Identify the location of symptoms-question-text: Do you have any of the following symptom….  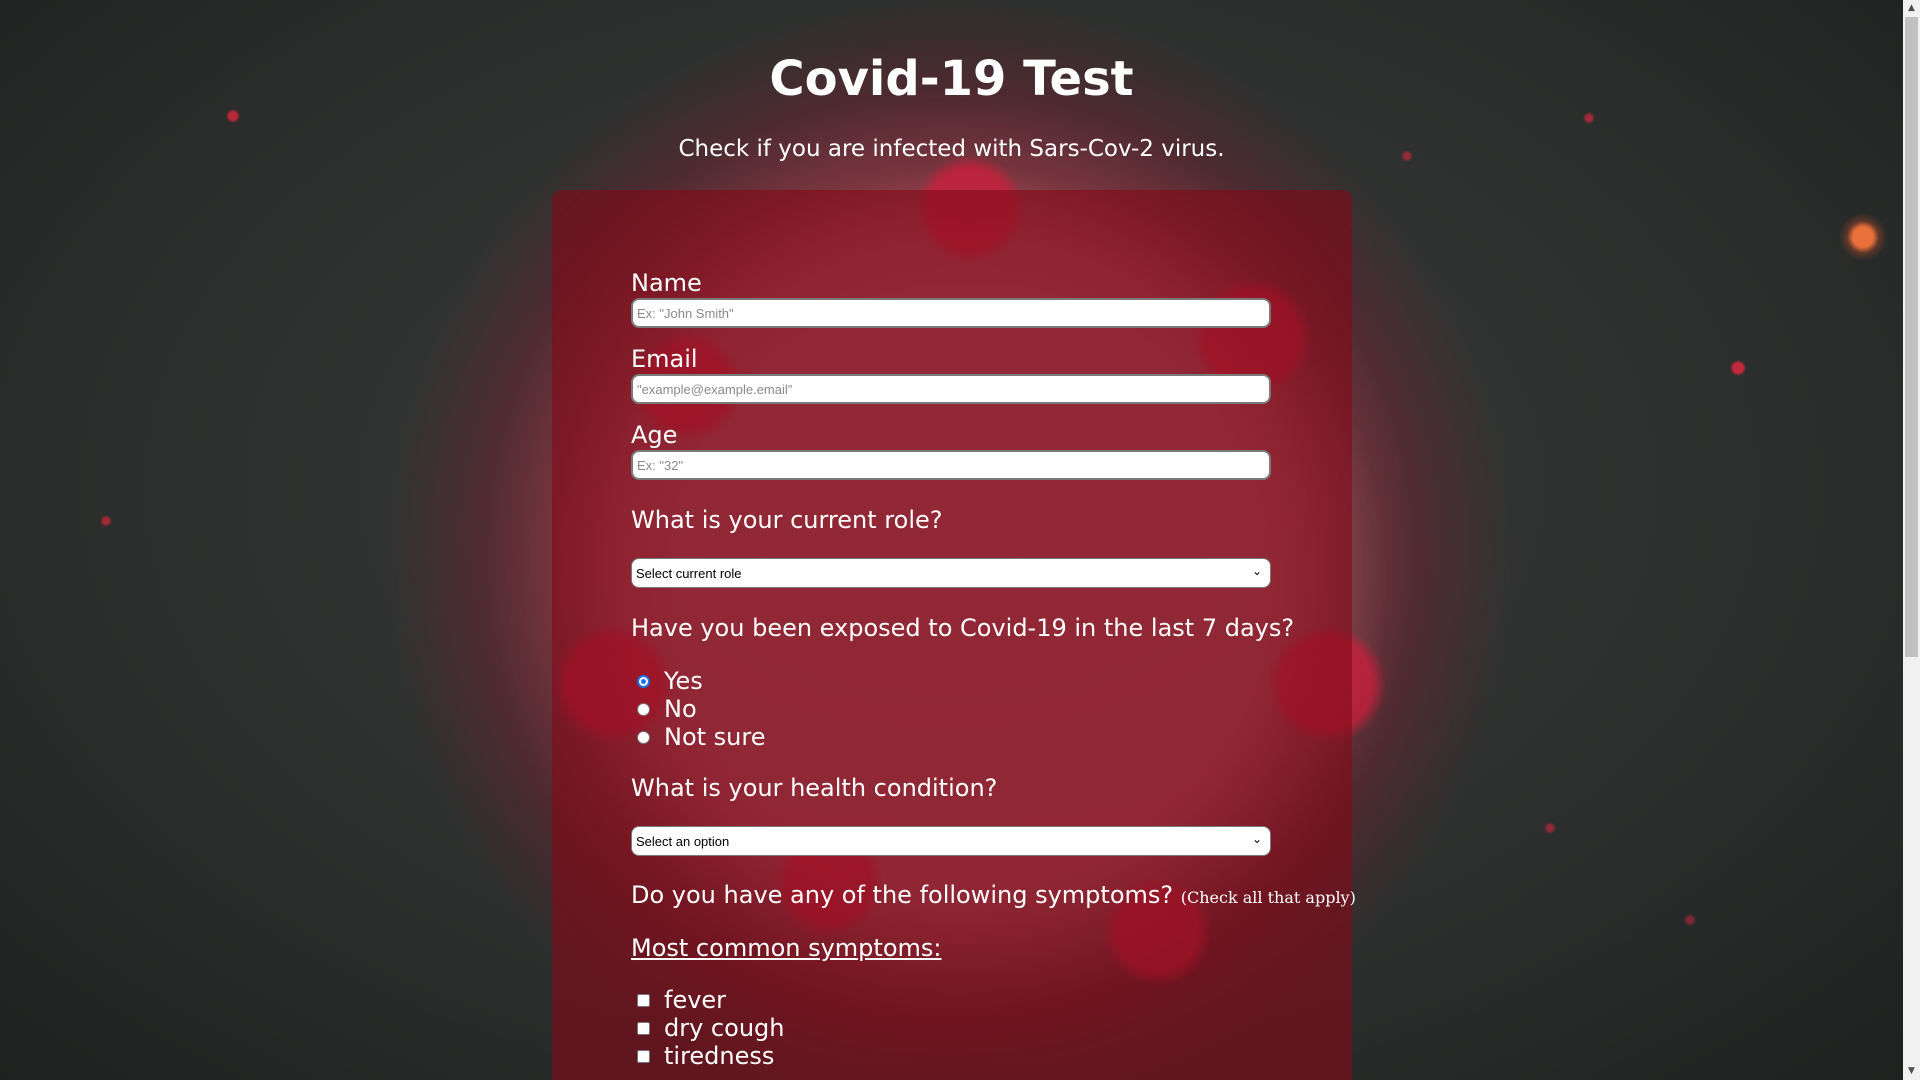
(902, 895).